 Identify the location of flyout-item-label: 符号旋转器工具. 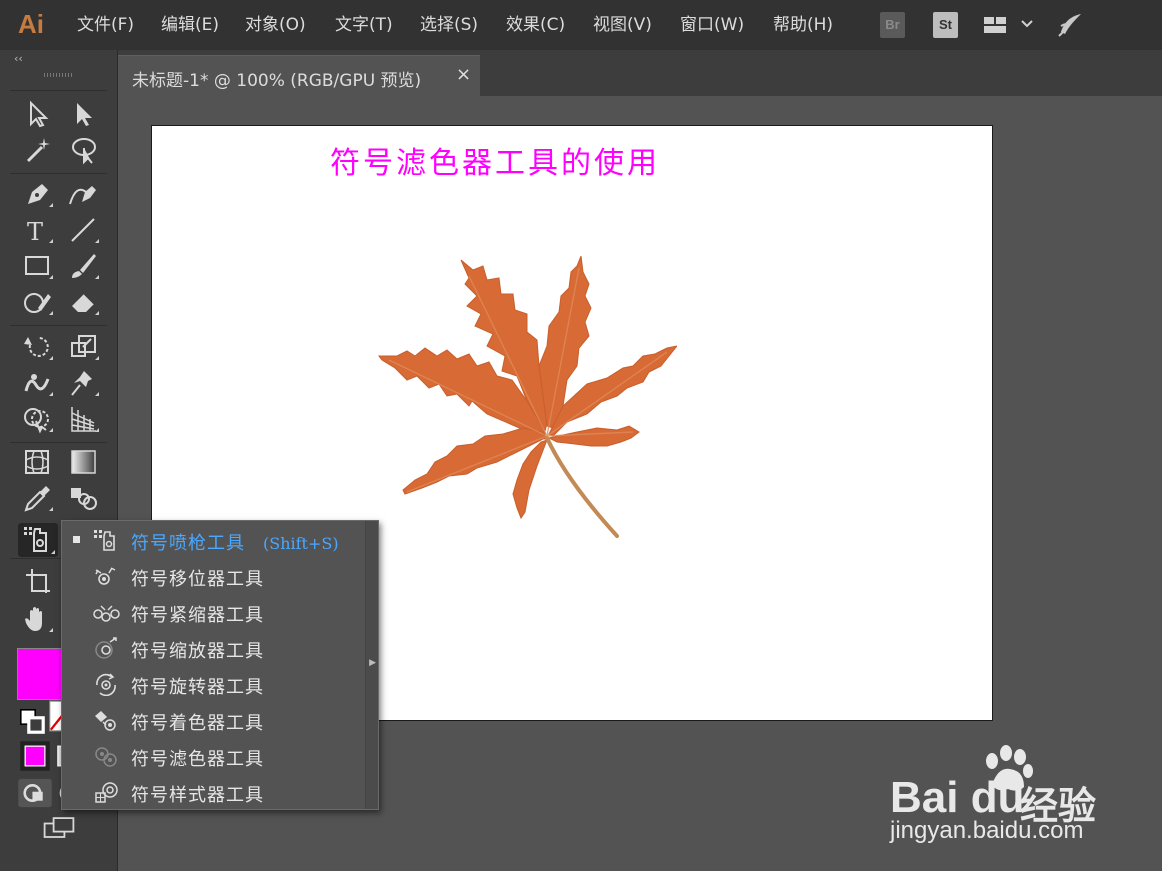
(197, 687).